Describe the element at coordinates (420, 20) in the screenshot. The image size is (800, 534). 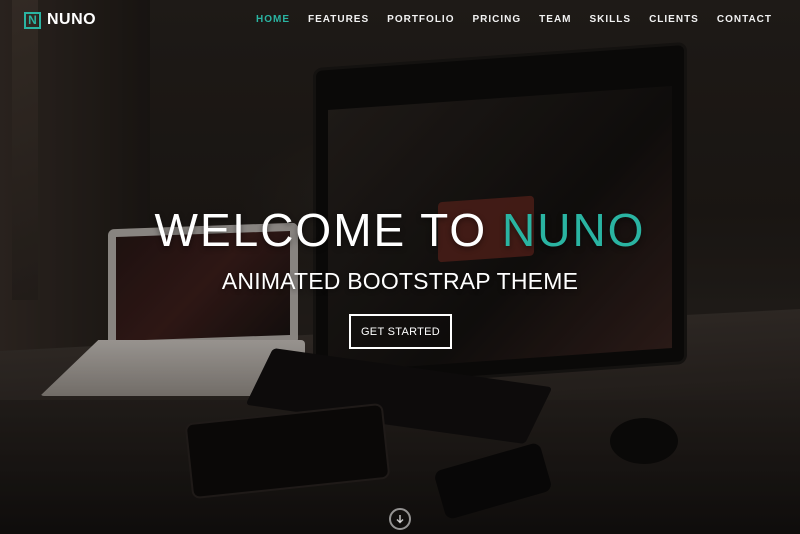
I see `nav-item-portfolio: PORTFOLIO` at that location.